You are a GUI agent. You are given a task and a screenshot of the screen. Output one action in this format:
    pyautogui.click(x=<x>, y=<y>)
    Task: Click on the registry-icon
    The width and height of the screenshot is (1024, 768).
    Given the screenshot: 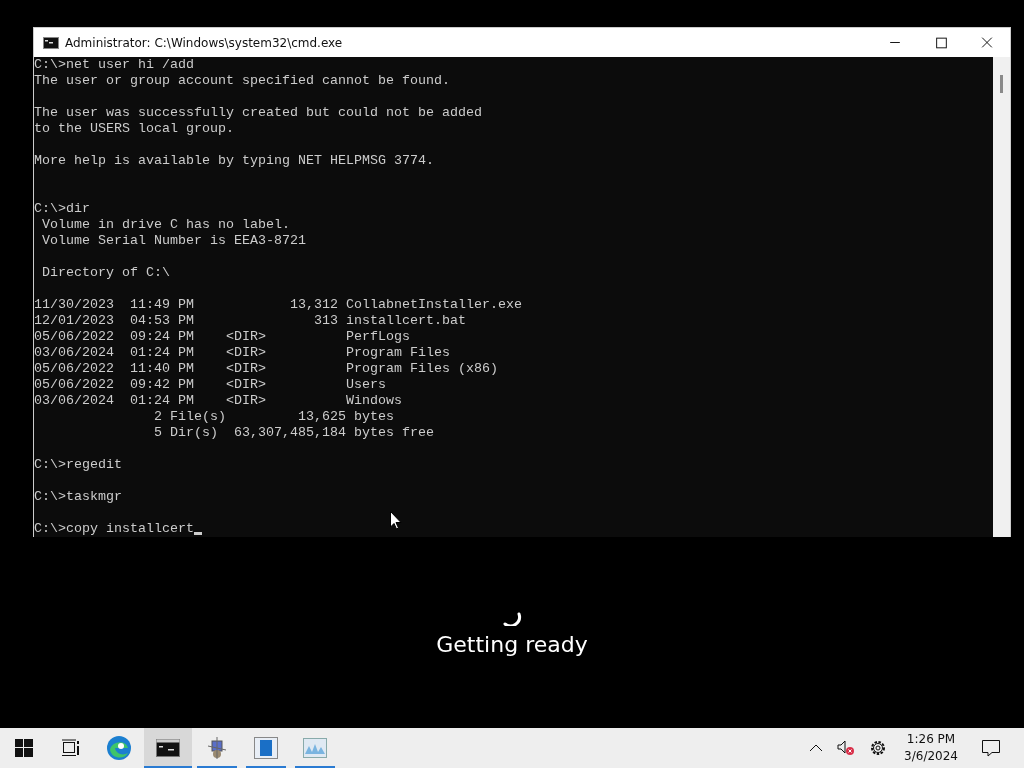 What is the action you would take?
    pyautogui.click(x=266, y=748)
    